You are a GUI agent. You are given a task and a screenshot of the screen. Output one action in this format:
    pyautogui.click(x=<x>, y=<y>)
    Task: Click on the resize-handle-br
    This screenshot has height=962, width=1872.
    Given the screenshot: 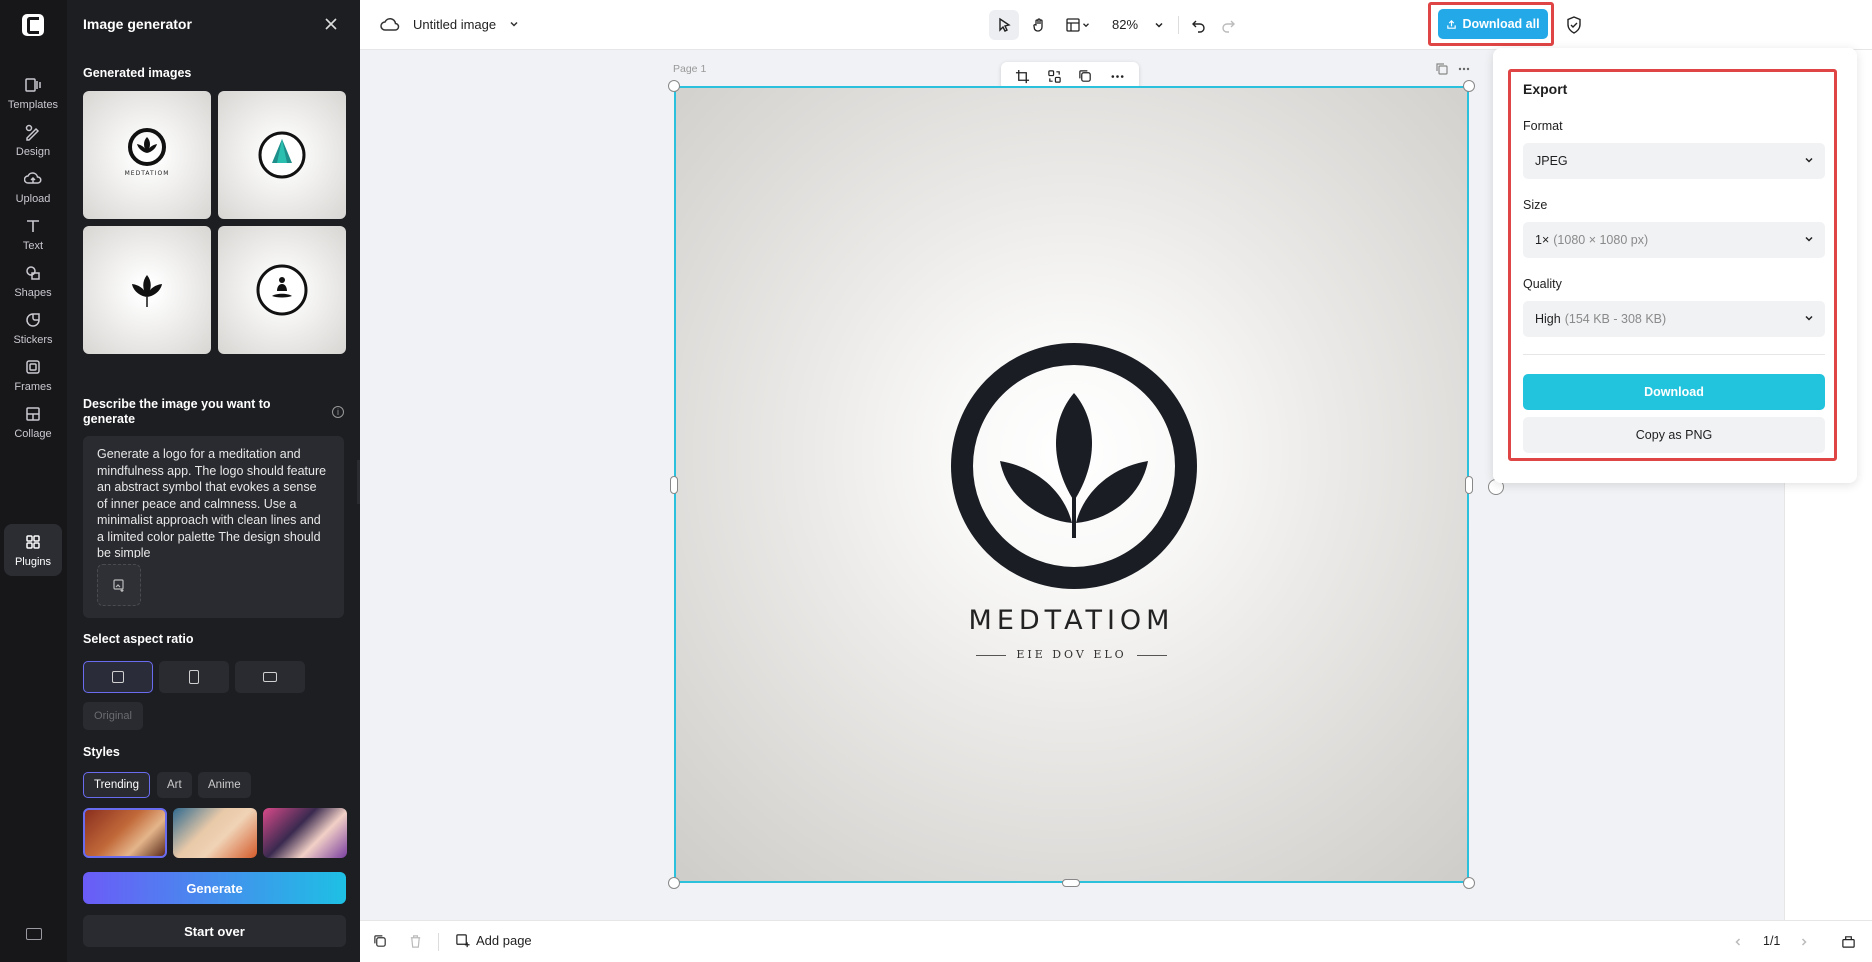 What is the action you would take?
    pyautogui.click(x=1469, y=883)
    